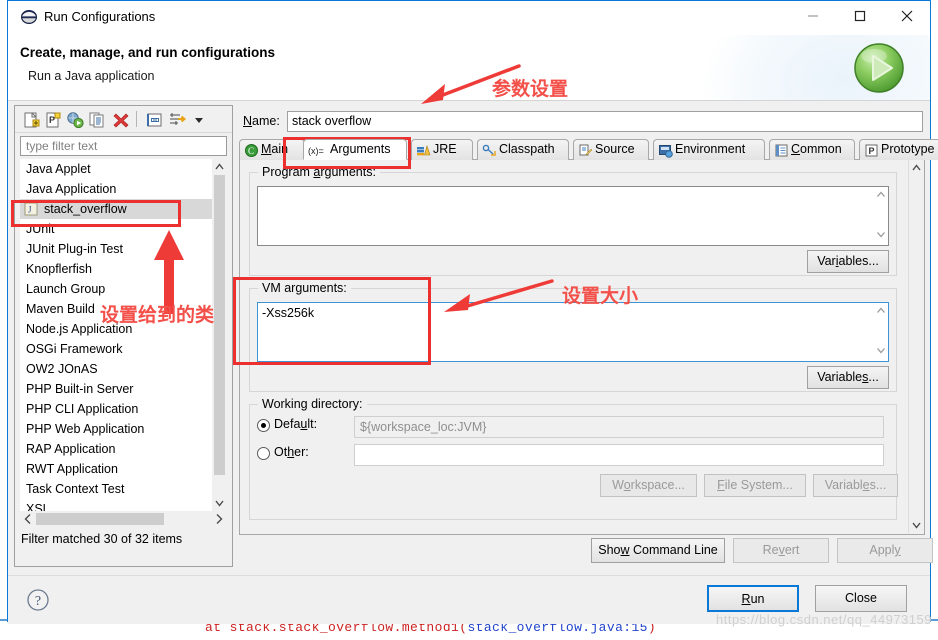 This screenshot has width=938, height=640. Describe the element at coordinates (586, 552) in the screenshot. I see `editor-action-row: Show Command Line Revert Apply` at that location.